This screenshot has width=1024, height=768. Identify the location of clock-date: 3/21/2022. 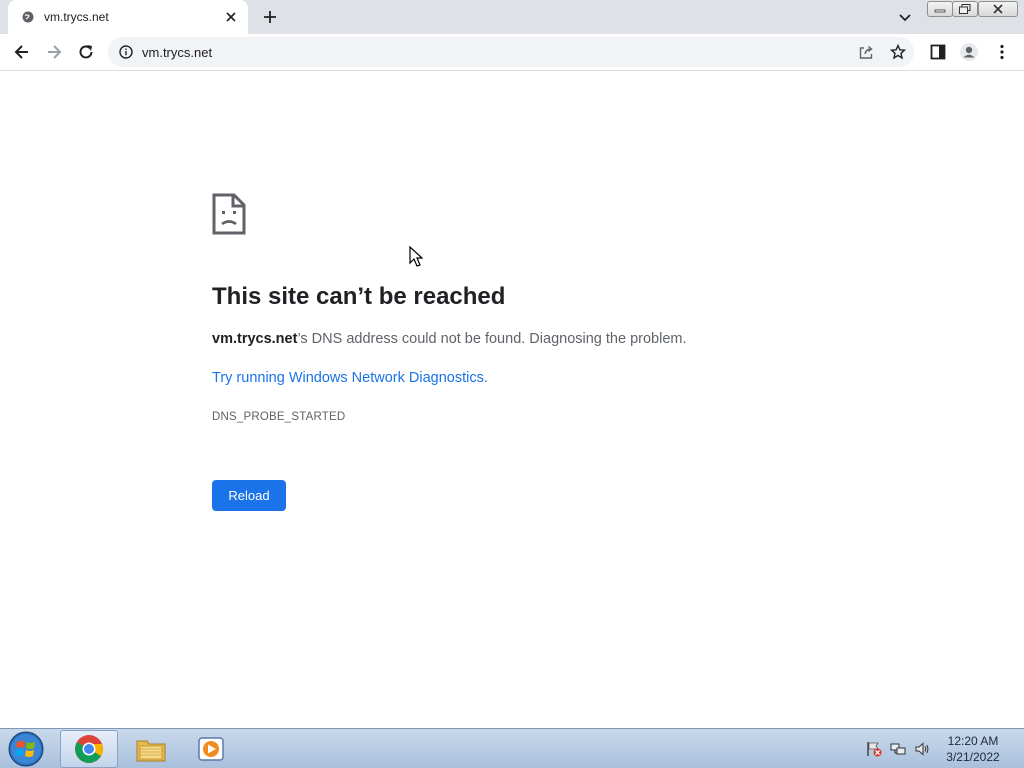
(973, 757).